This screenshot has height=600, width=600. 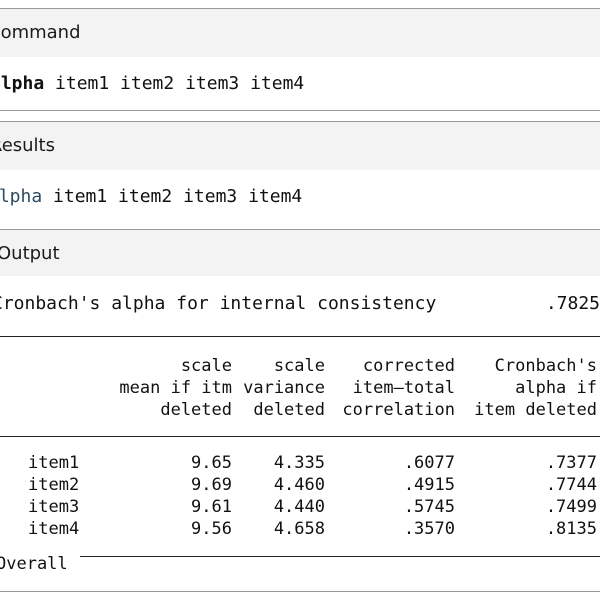 I want to click on bottom-divider, so click(x=300, y=591).